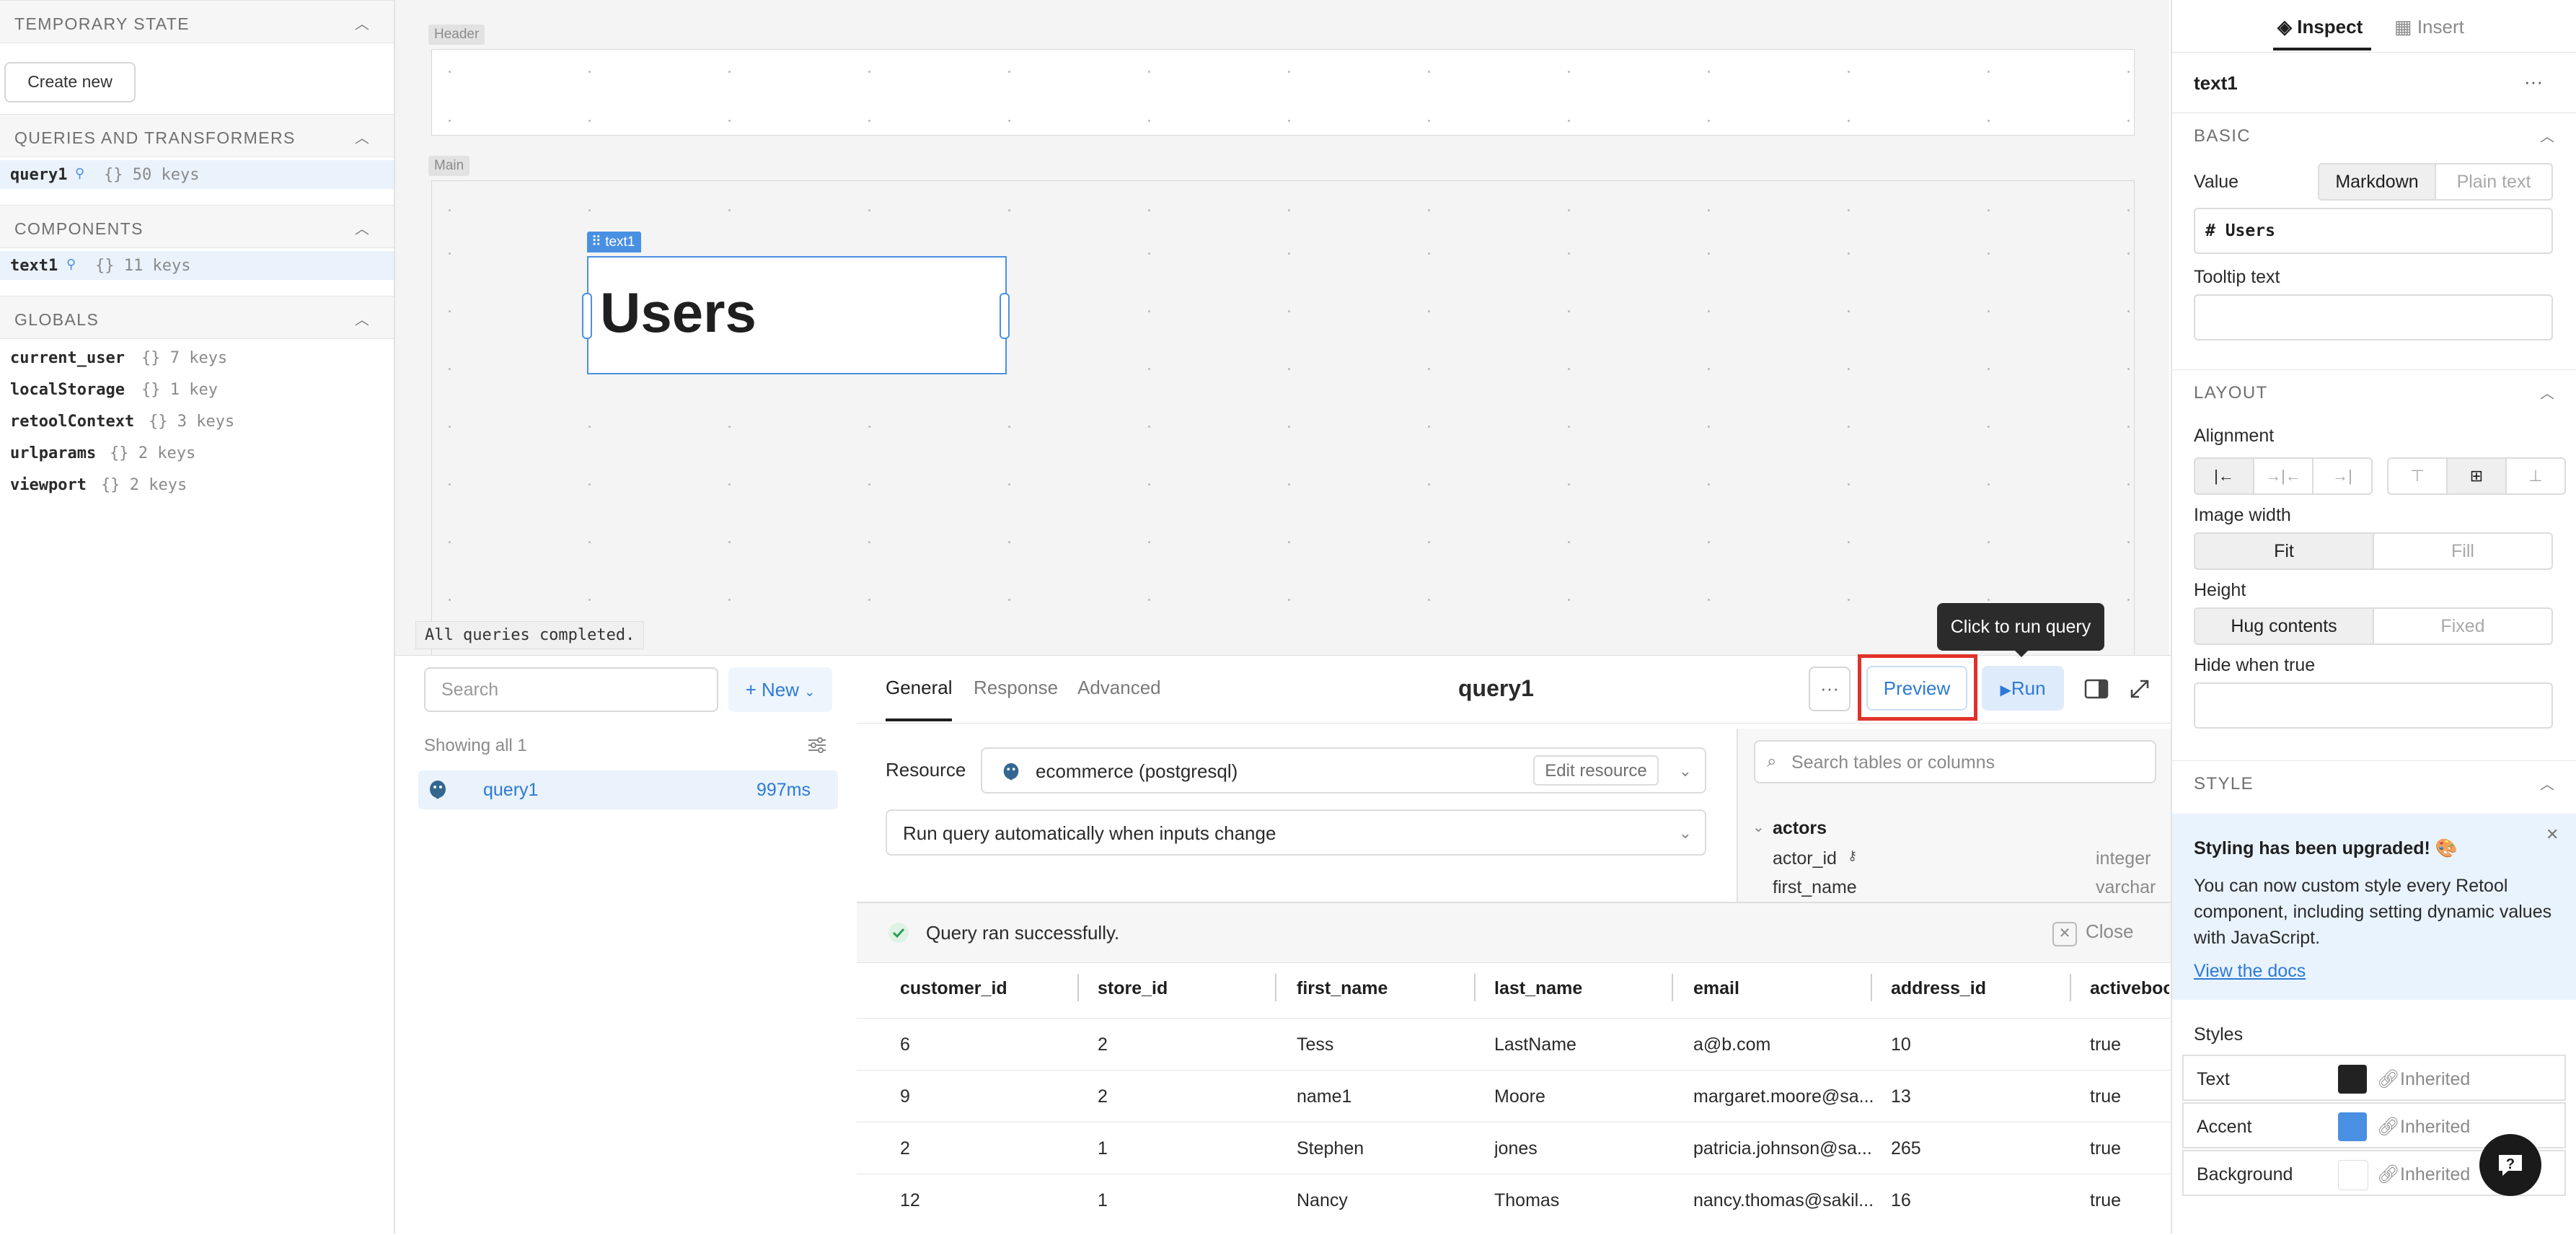 The height and width of the screenshot is (1235, 2576). What do you see at coordinates (1783, 1044) in the screenshot?
I see `table-cell: a@b.com` at bounding box center [1783, 1044].